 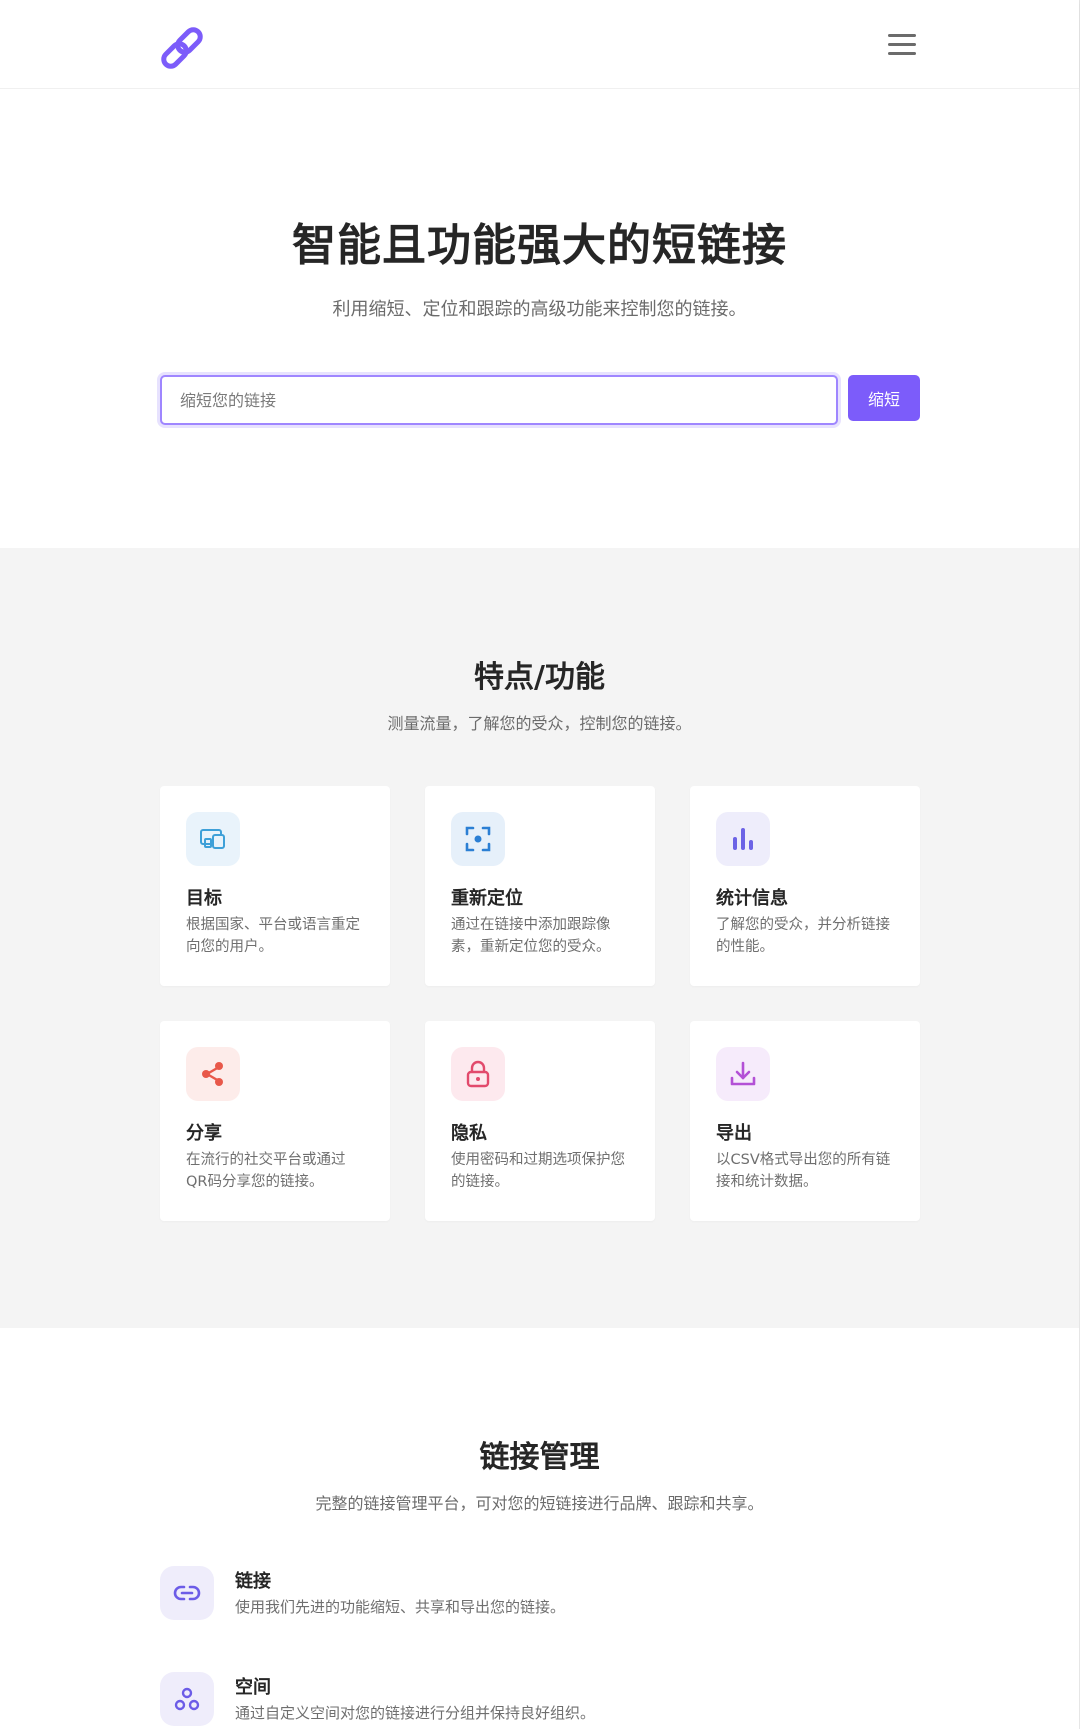 What do you see at coordinates (499, 400) in the screenshot?
I see `shorten-url-input` at bounding box center [499, 400].